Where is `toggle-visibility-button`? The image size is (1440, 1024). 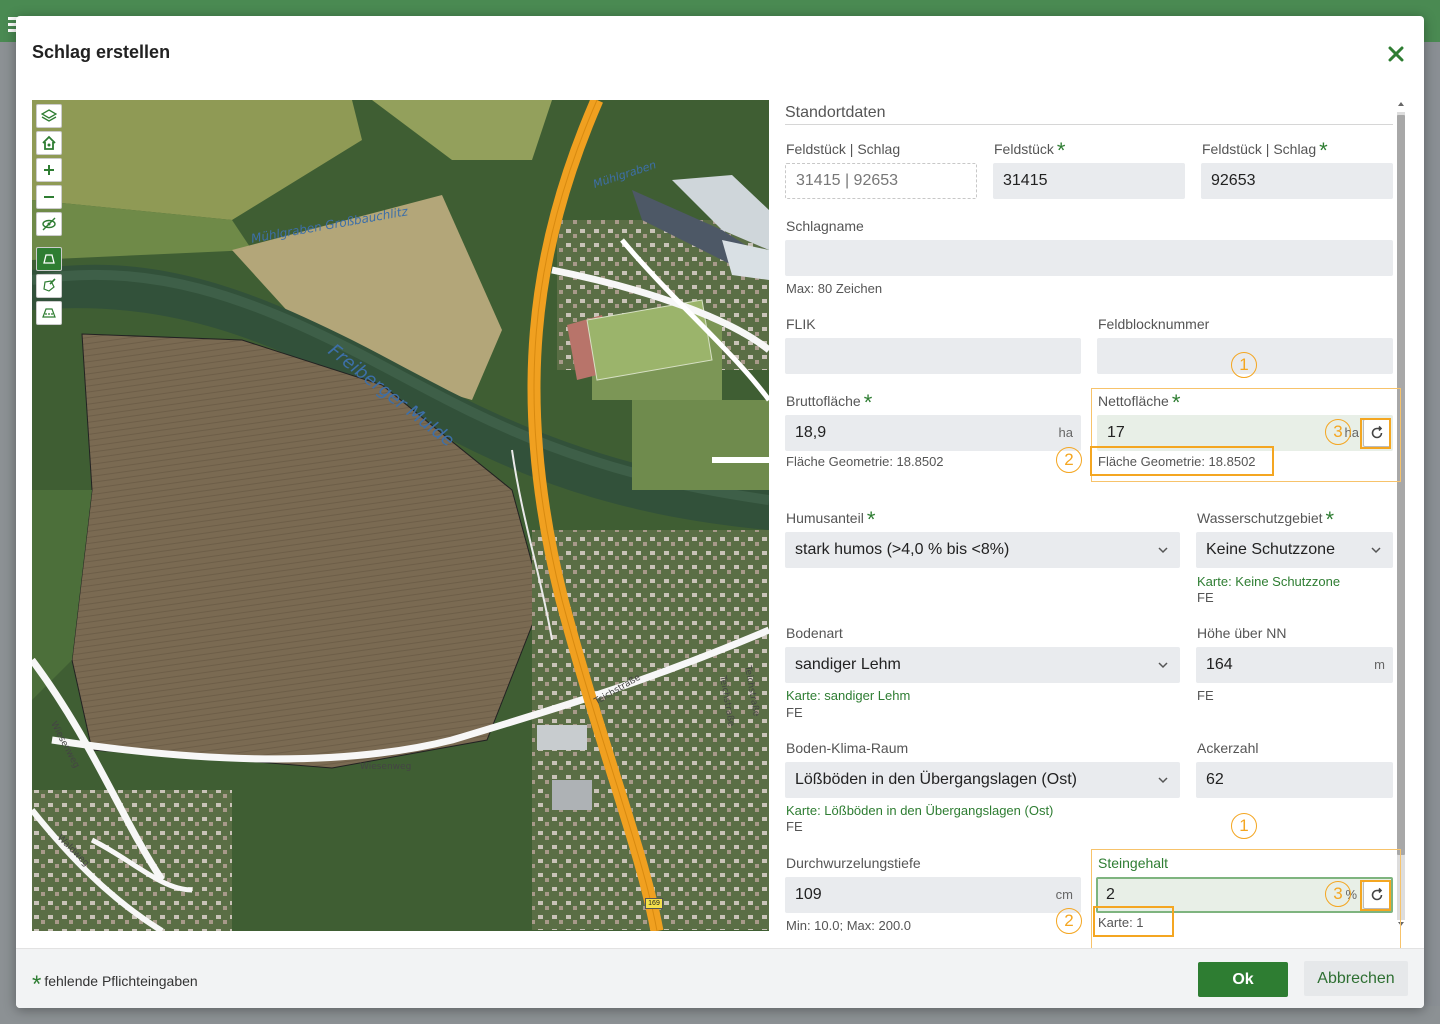 toggle-visibility-button is located at coordinates (49, 224).